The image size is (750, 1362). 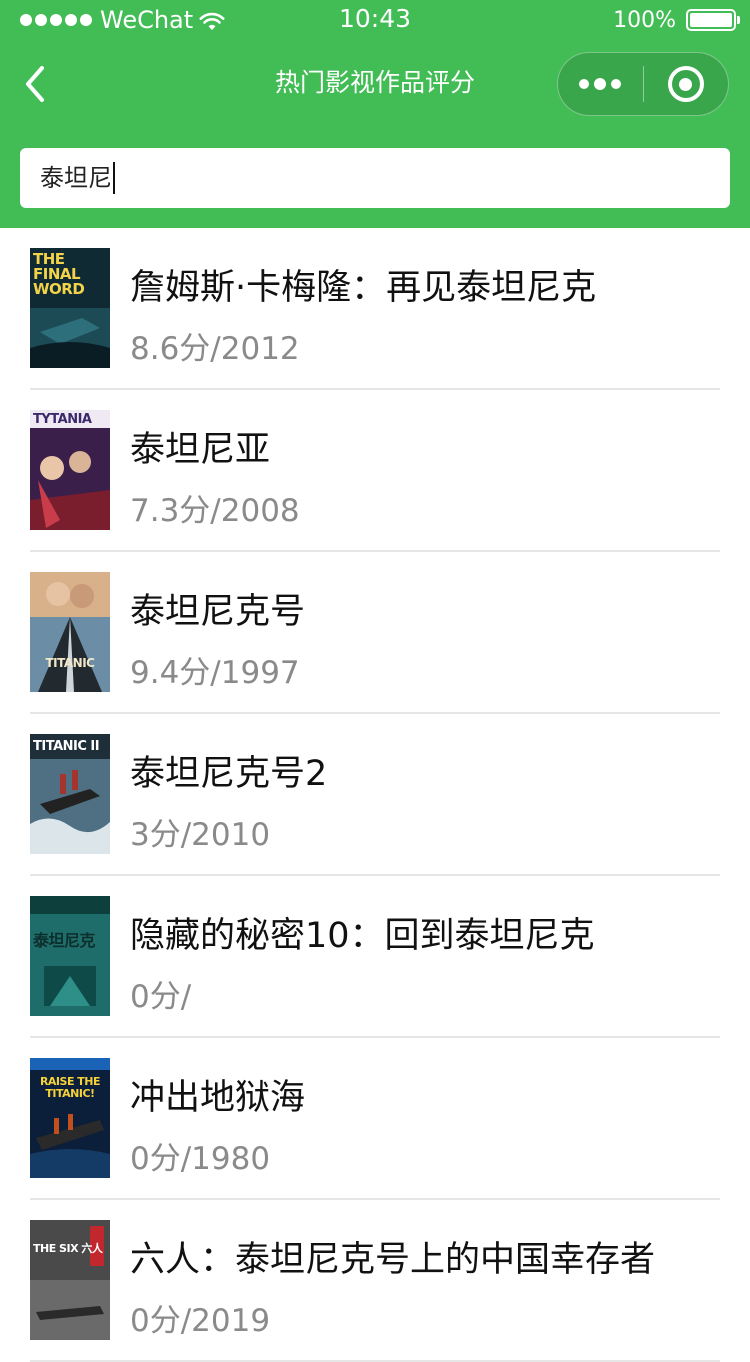 What do you see at coordinates (215, 673) in the screenshot?
I see `movie-rating-year: 9.4分/1997` at bounding box center [215, 673].